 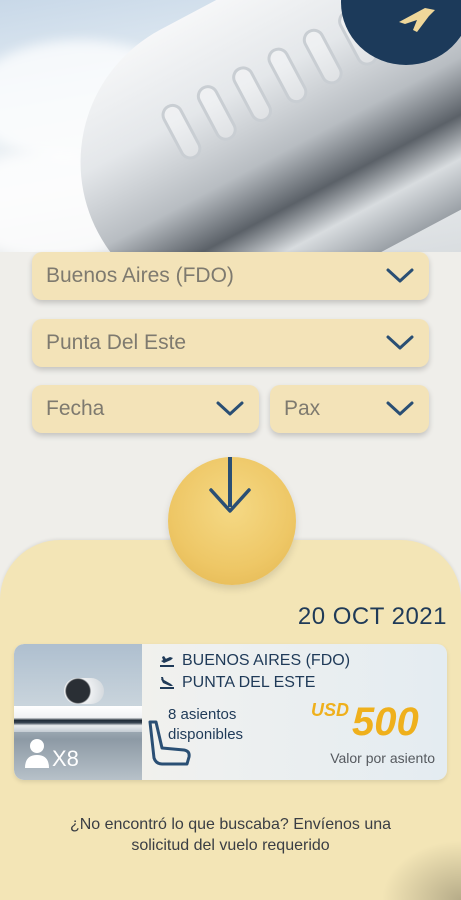 What do you see at coordinates (232, 521) in the screenshot?
I see `search-button` at bounding box center [232, 521].